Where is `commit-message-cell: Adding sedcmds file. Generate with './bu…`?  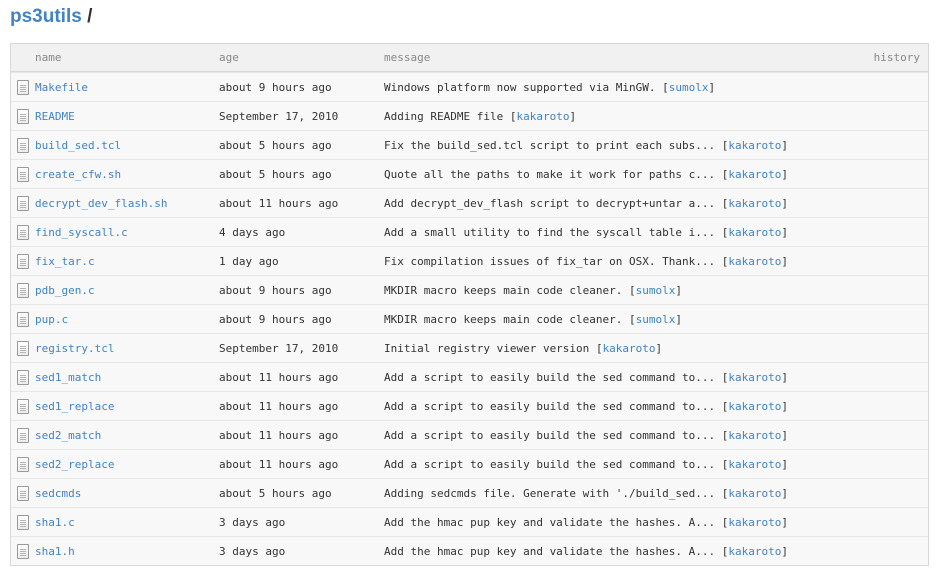 commit-message-cell: Adding sedcmds file. Generate with './bu… is located at coordinates (586, 493).